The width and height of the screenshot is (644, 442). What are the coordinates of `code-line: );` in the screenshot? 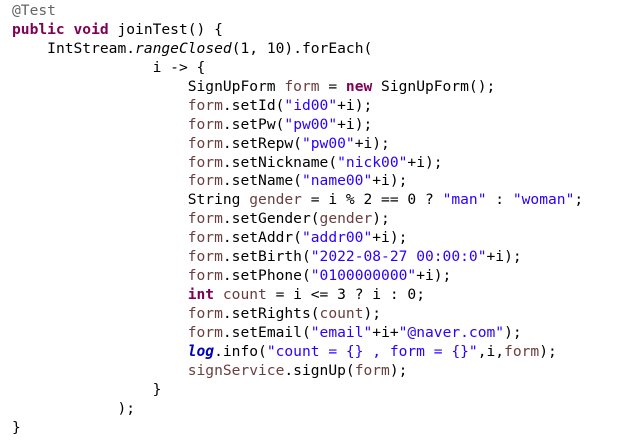 It's located at (297, 409).